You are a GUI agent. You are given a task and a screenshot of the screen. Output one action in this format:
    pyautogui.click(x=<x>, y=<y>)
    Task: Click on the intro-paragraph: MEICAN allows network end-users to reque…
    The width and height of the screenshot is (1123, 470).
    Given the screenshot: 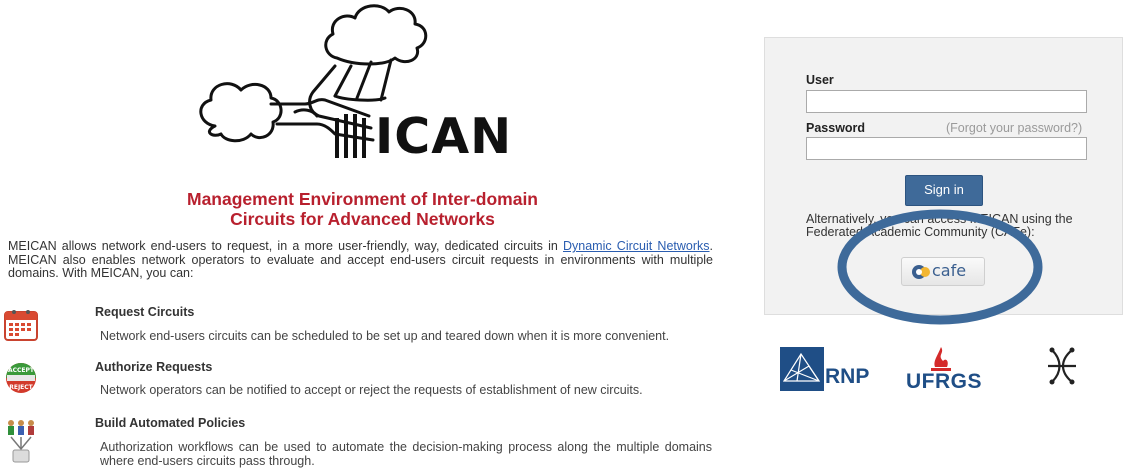 What is the action you would take?
    pyautogui.click(x=360, y=260)
    